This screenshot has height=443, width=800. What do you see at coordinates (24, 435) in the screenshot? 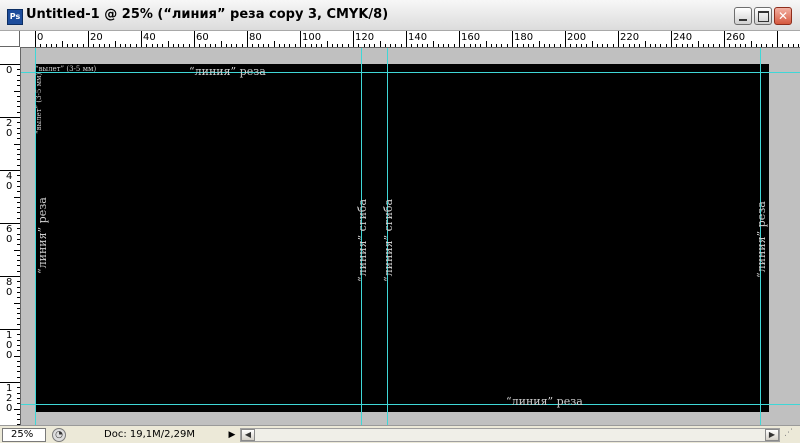
I see `zoom-field: 25%` at bounding box center [24, 435].